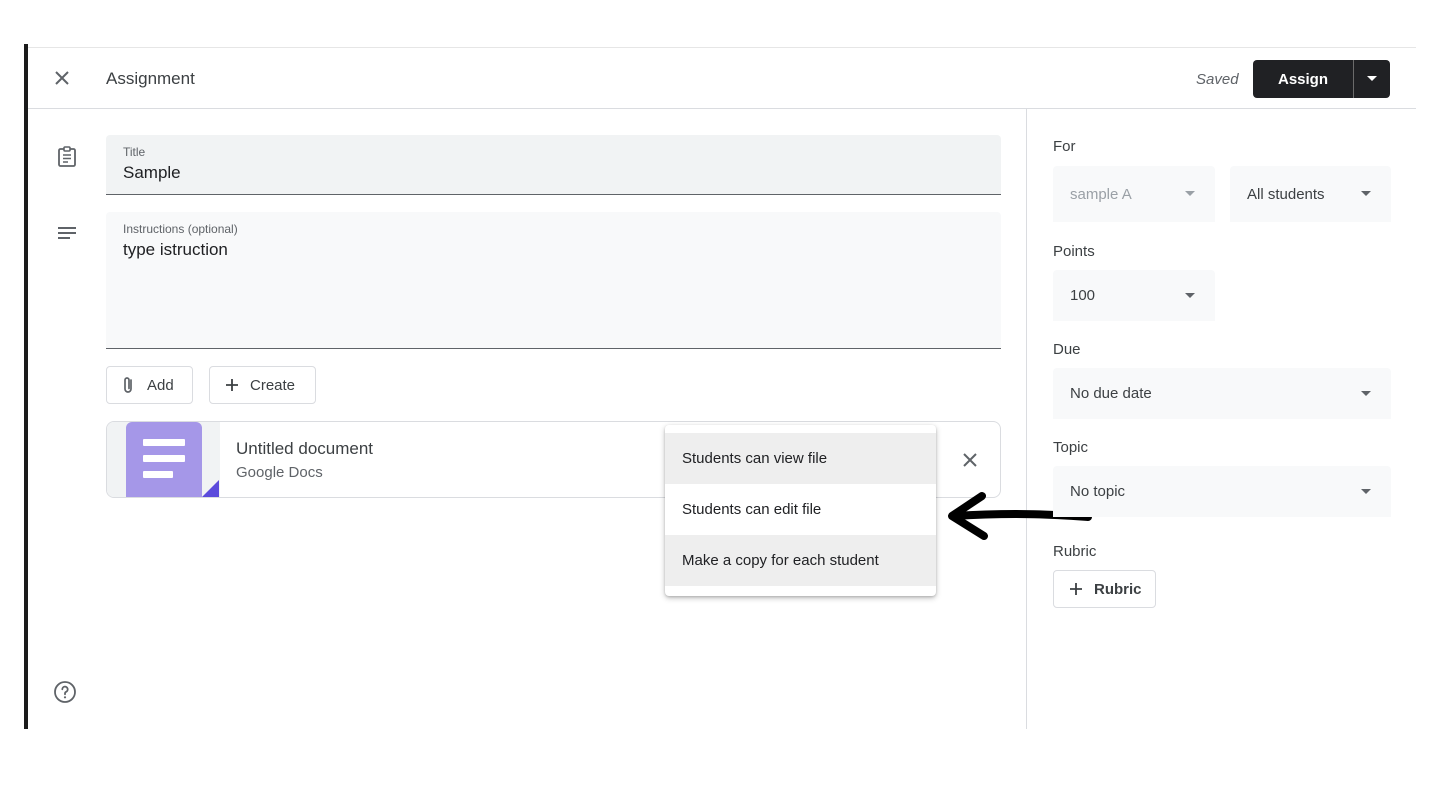 The height and width of the screenshot is (810, 1440). I want to click on topic-label: Topic, so click(1071, 447).